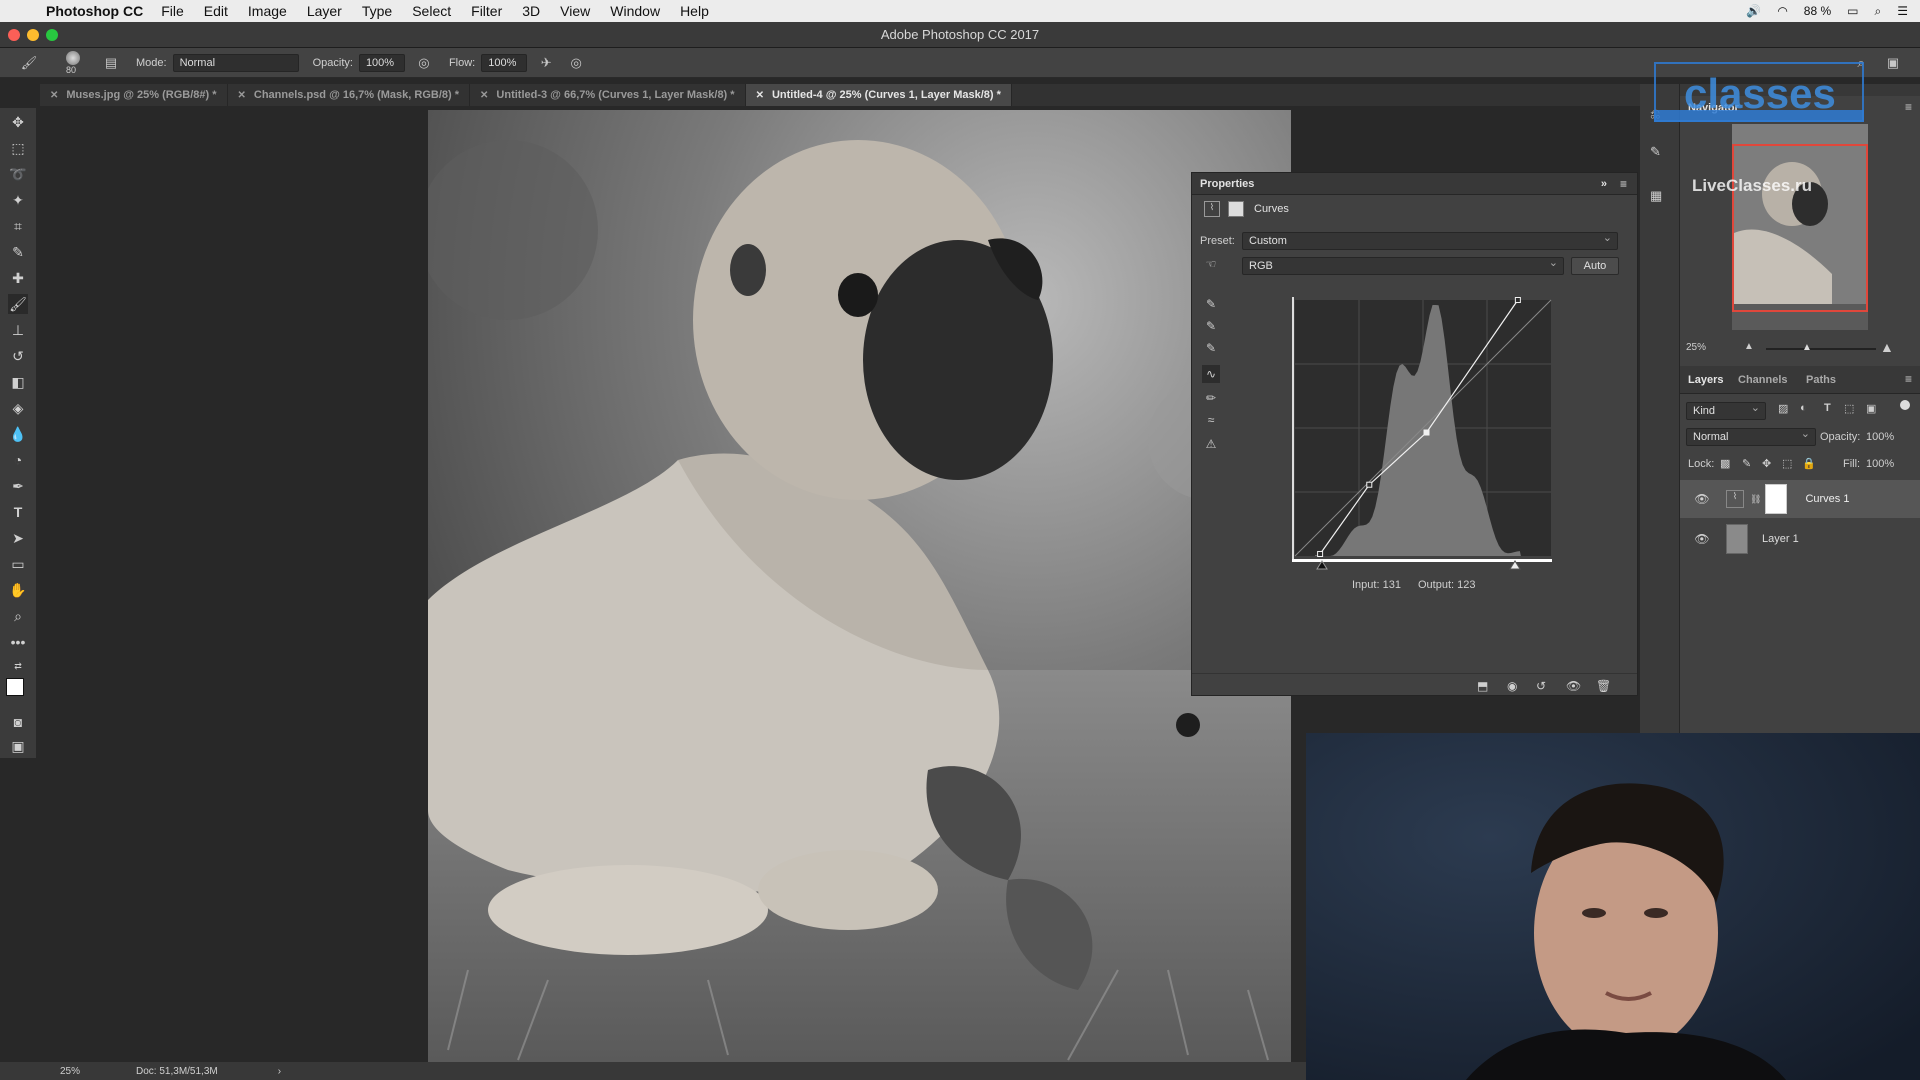  What do you see at coordinates (111, 63) in the screenshot?
I see `brush-panel-toggle-icon: ▤` at bounding box center [111, 63].